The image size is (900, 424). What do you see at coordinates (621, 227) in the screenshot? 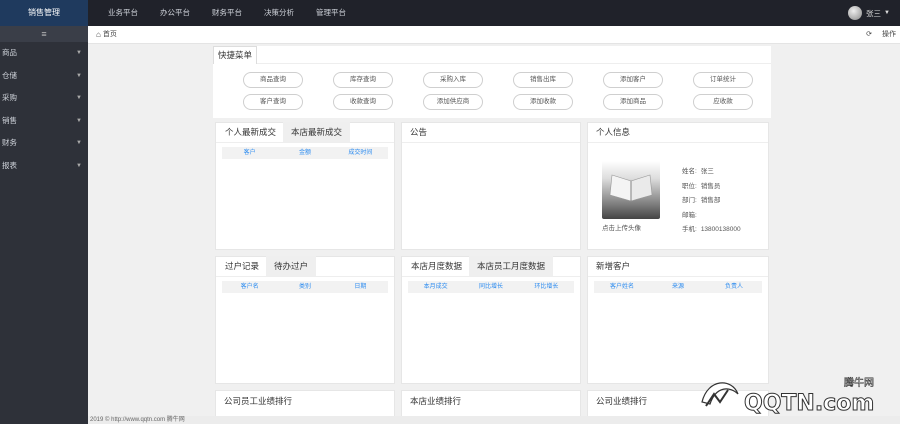
I see `upload-avatar-link: 点击上传头像` at bounding box center [621, 227].